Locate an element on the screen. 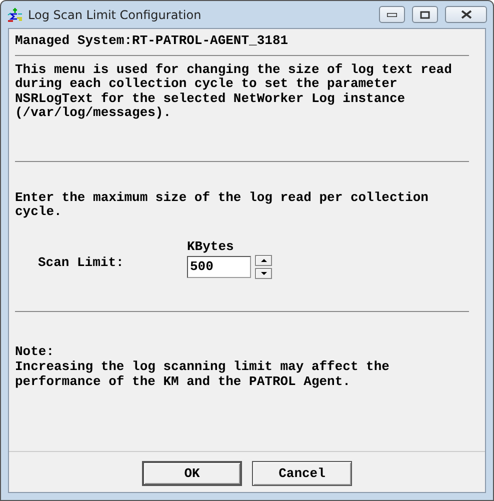 This screenshot has height=501, width=494. description-text: This menu is used for changing the size of log text read during each collection cycle to set the parameter NSRLogText for the selected NetWorker Log instance (/var/log/messages). is located at coordinates (234, 91).